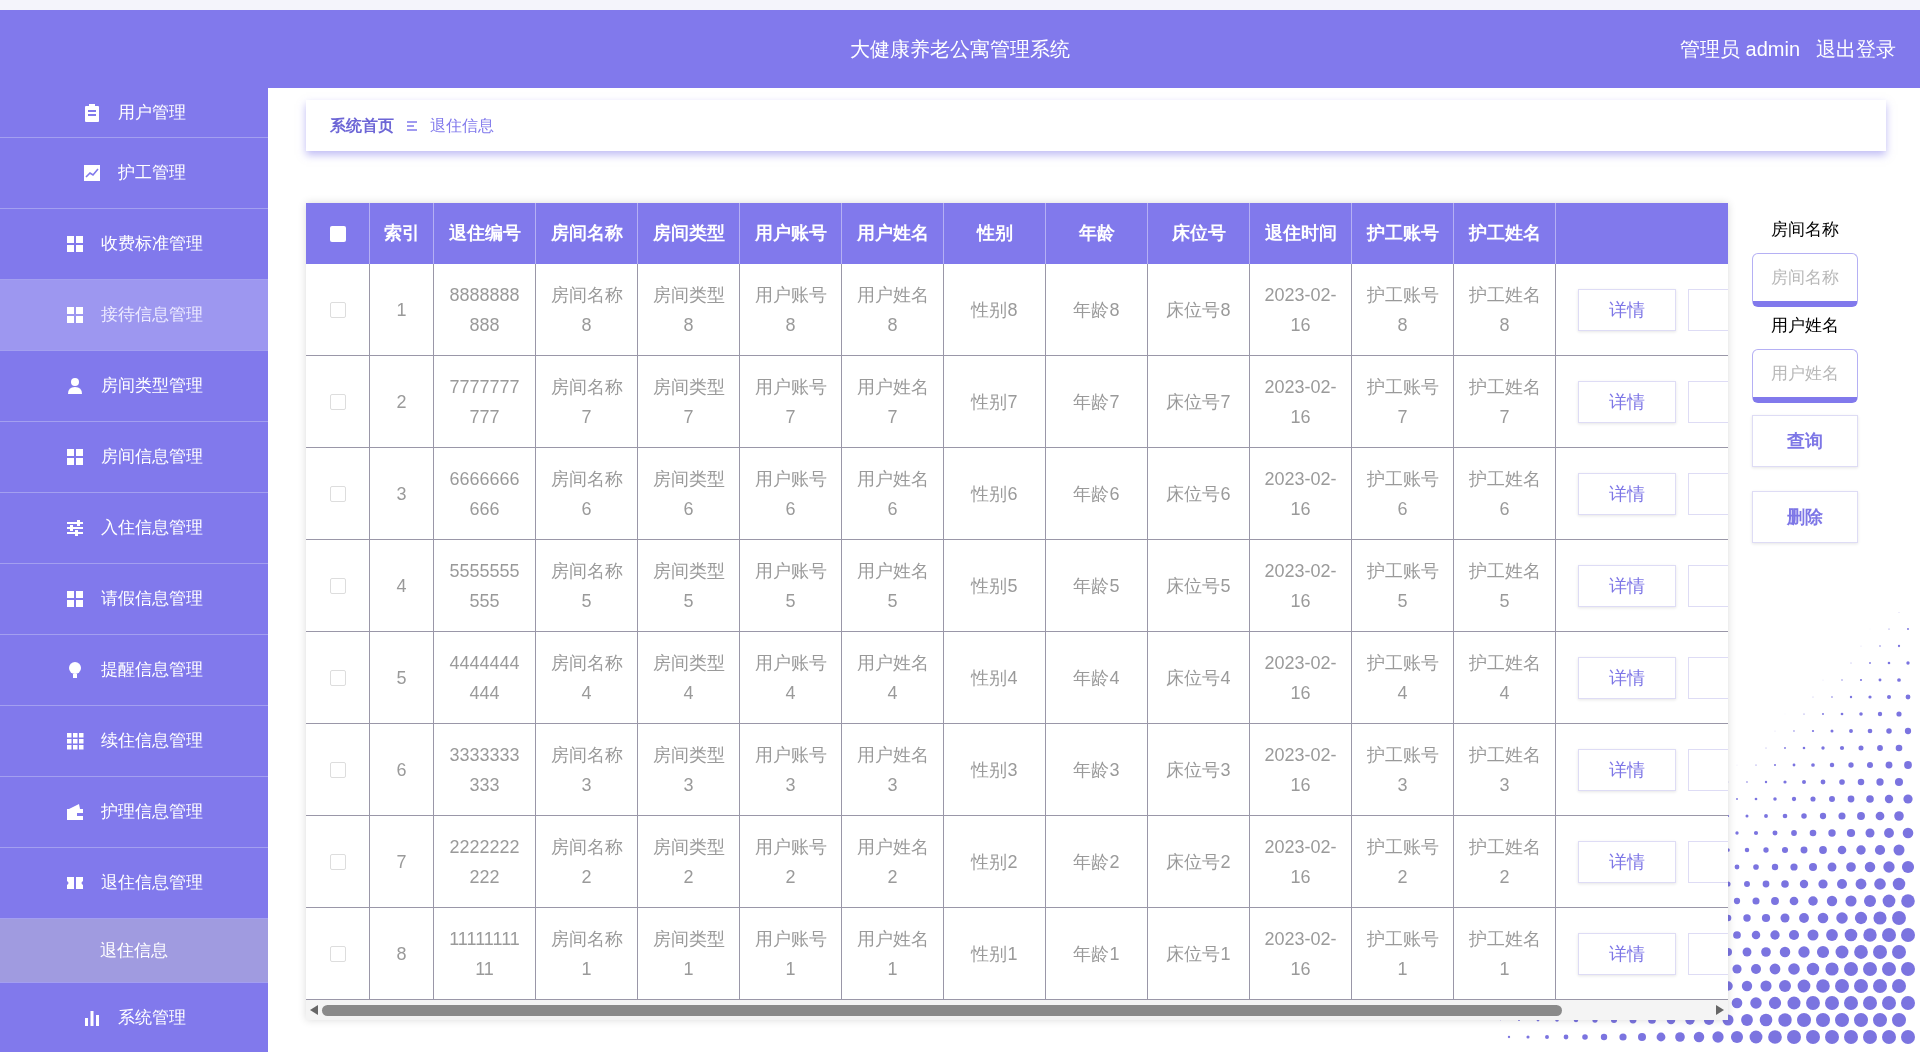 The width and height of the screenshot is (1920, 1052). What do you see at coordinates (1856, 49) in the screenshot?
I see `logout-link: 退出登录` at bounding box center [1856, 49].